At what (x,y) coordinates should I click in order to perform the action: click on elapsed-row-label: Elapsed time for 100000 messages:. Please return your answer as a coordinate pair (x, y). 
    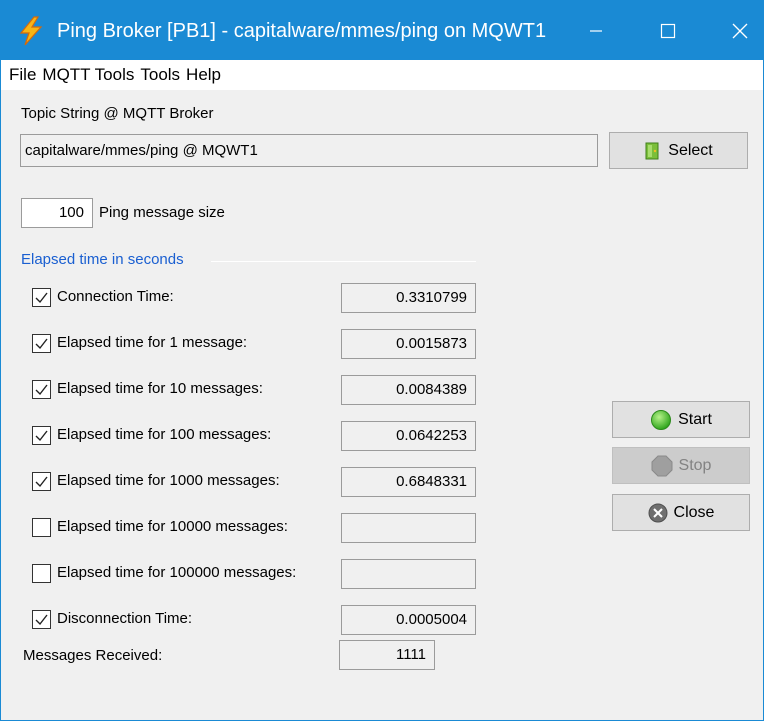
    Looking at the image, I should click on (177, 572).